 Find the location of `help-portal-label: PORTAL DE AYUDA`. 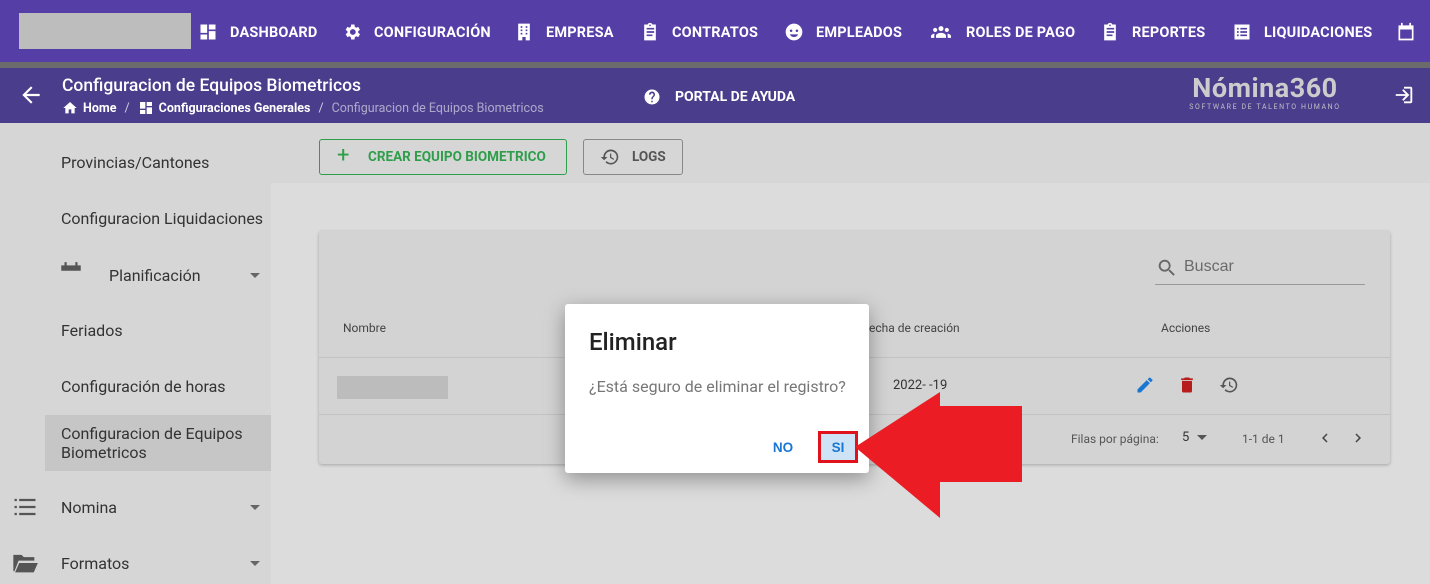

help-portal-label: PORTAL DE AYUDA is located at coordinates (735, 97).